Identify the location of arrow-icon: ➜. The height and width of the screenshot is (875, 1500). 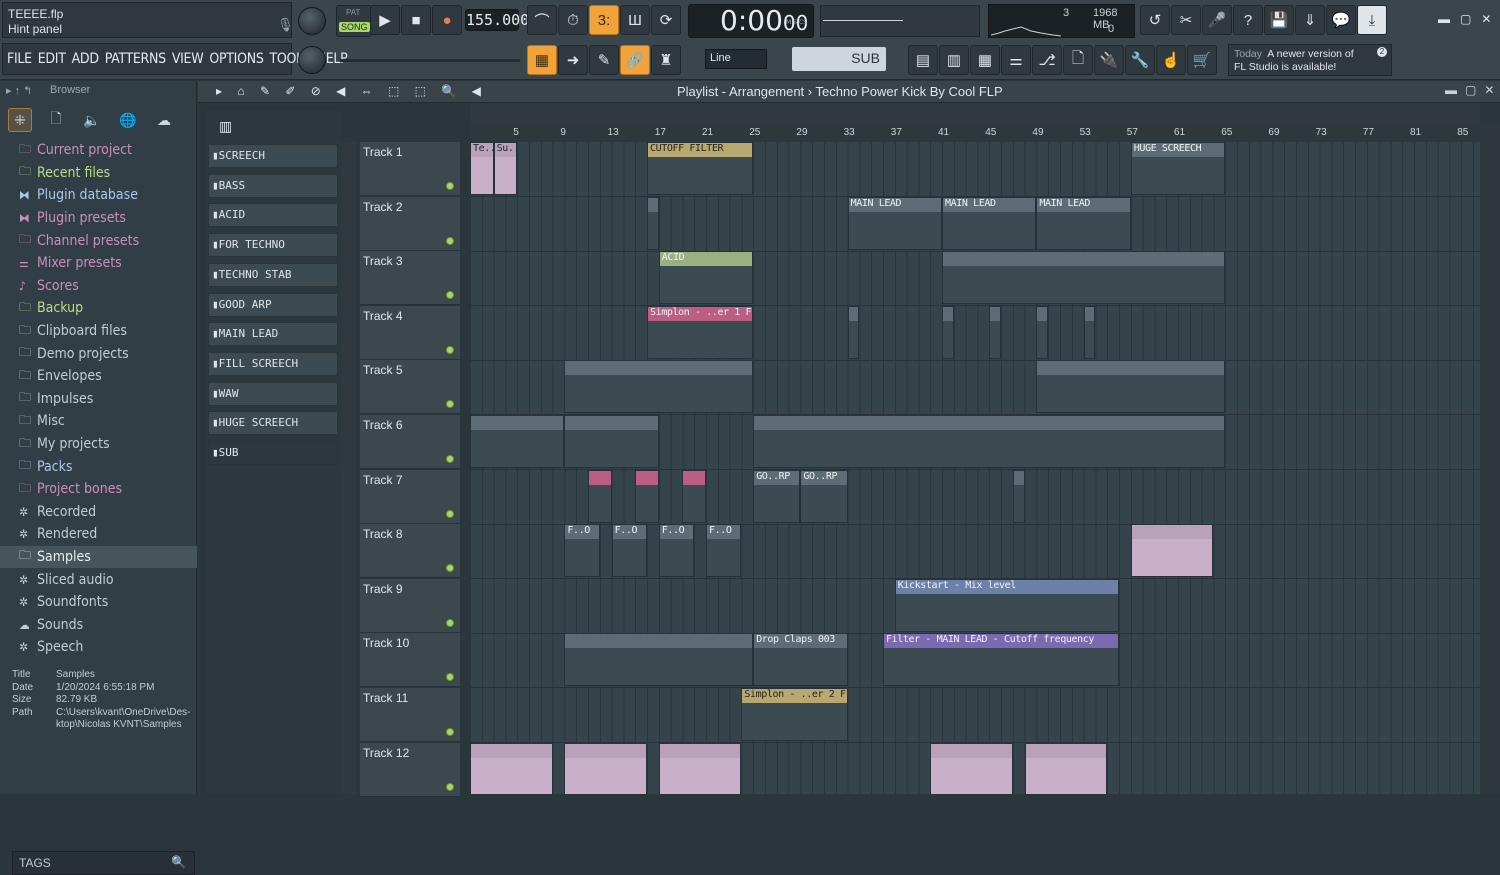
(573, 60).